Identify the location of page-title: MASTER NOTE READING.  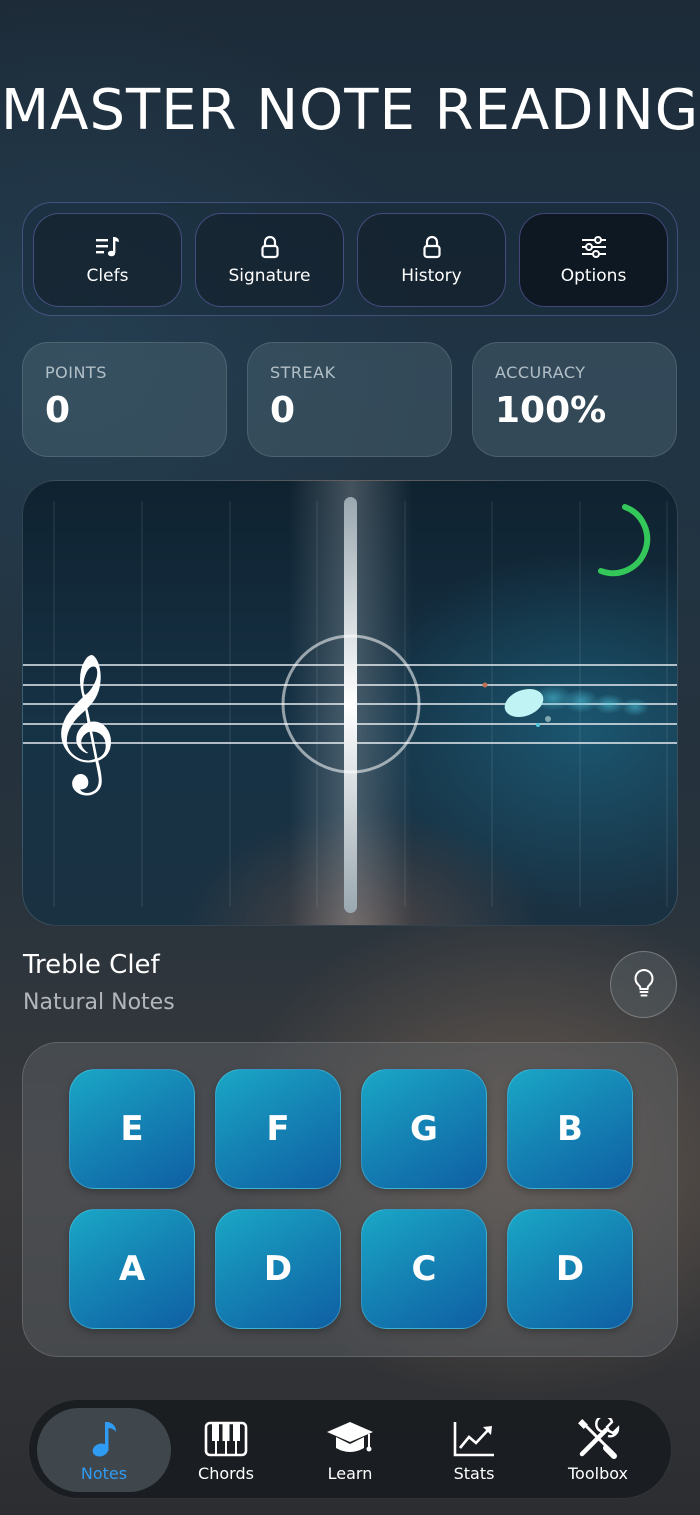
(350, 110).